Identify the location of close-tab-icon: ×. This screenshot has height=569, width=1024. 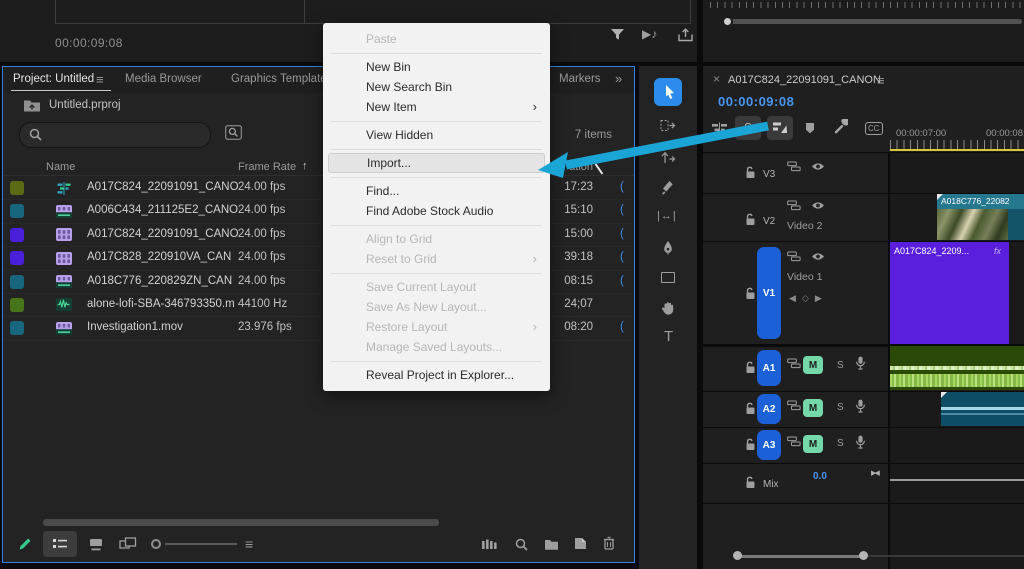
(716, 79).